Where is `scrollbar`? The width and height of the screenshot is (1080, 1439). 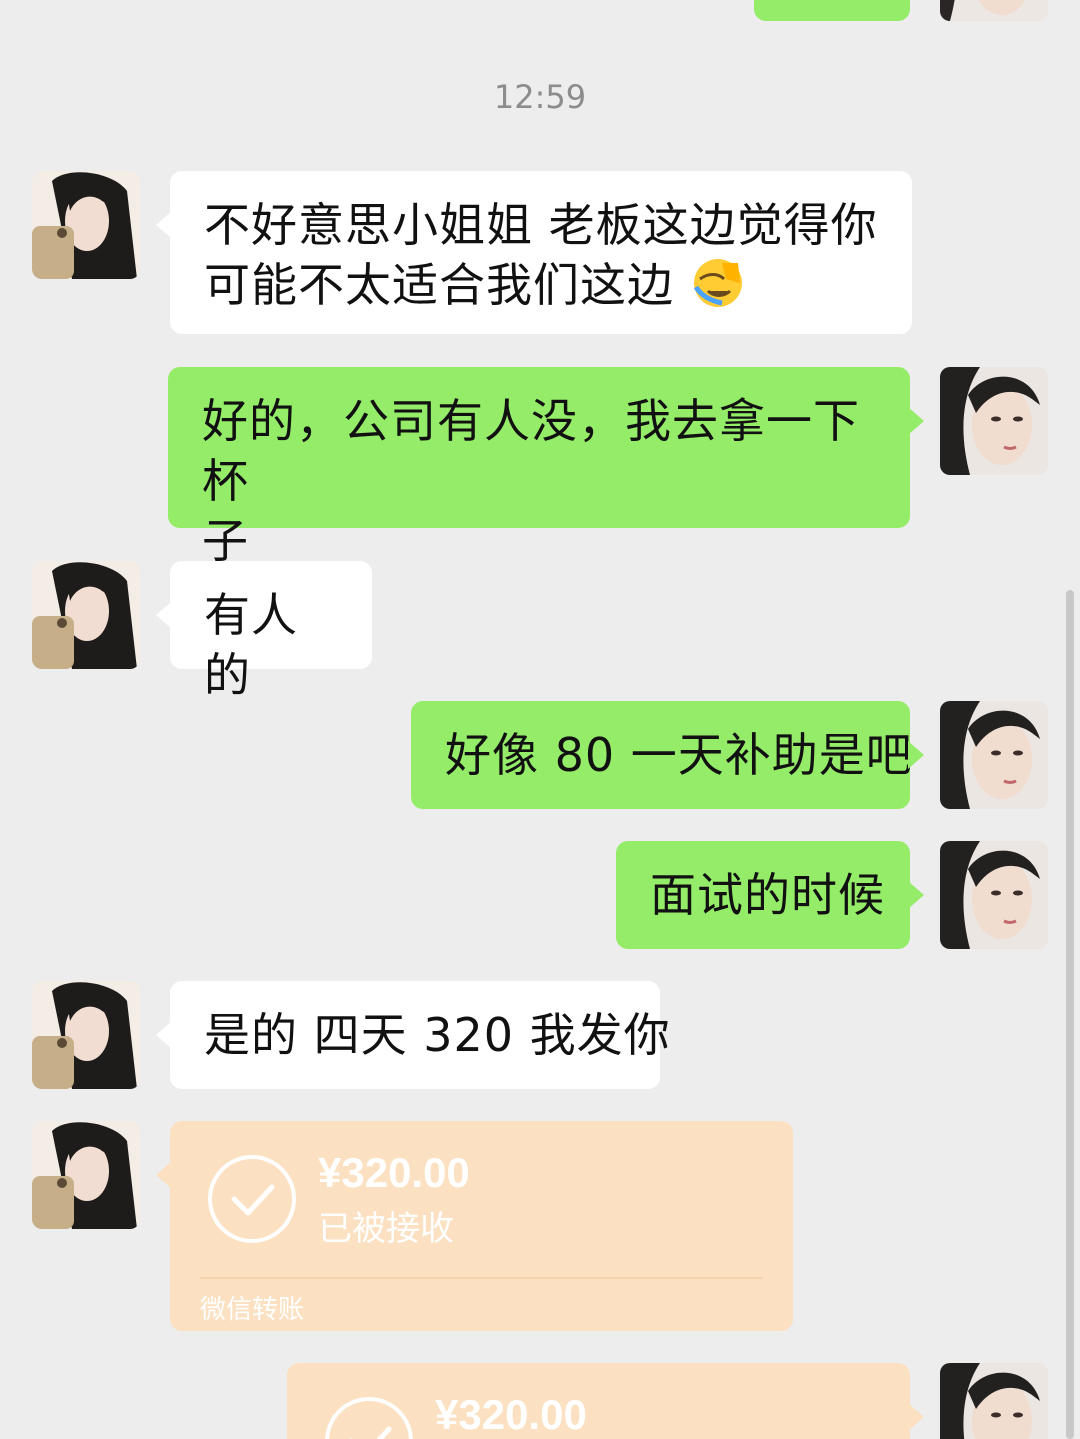
scrollbar is located at coordinates (1070, 1014).